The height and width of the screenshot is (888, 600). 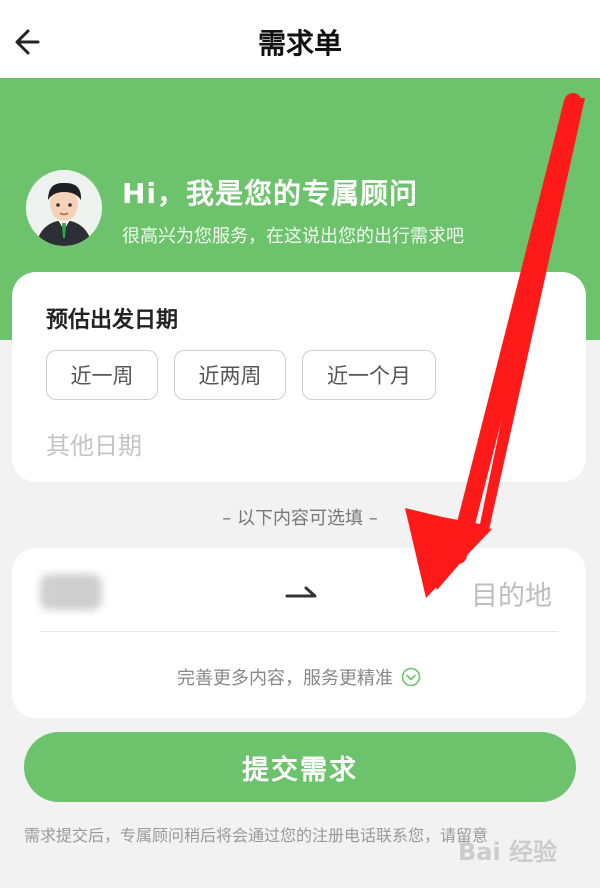 What do you see at coordinates (270, 193) in the screenshot?
I see `advisor-greeting: Hi，我是您的专属顾问` at bounding box center [270, 193].